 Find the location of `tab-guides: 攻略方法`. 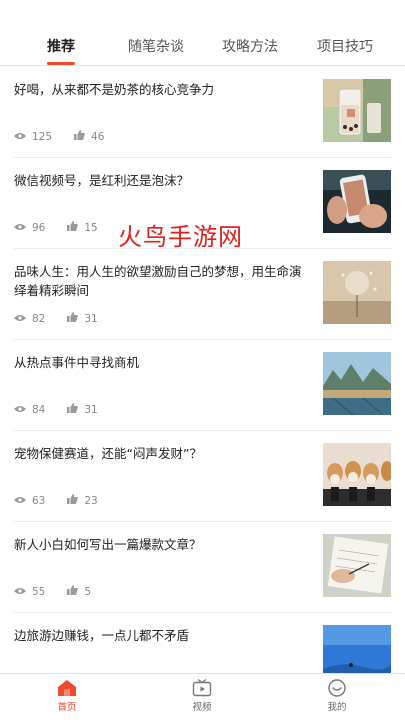

tab-guides: 攻略方法 is located at coordinates (250, 46).